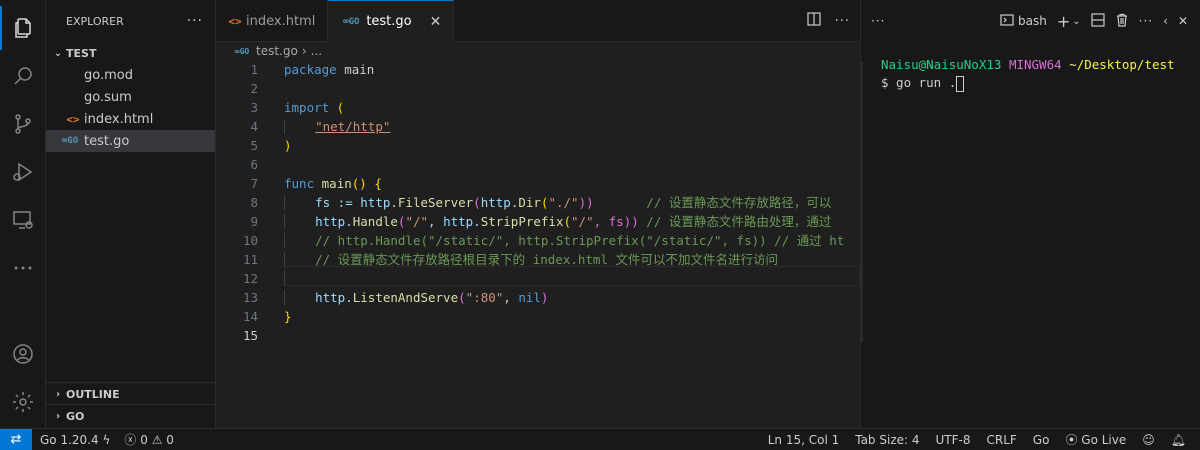 The width and height of the screenshot is (1200, 450). What do you see at coordinates (1122, 21) in the screenshot?
I see `trash-icon` at bounding box center [1122, 21].